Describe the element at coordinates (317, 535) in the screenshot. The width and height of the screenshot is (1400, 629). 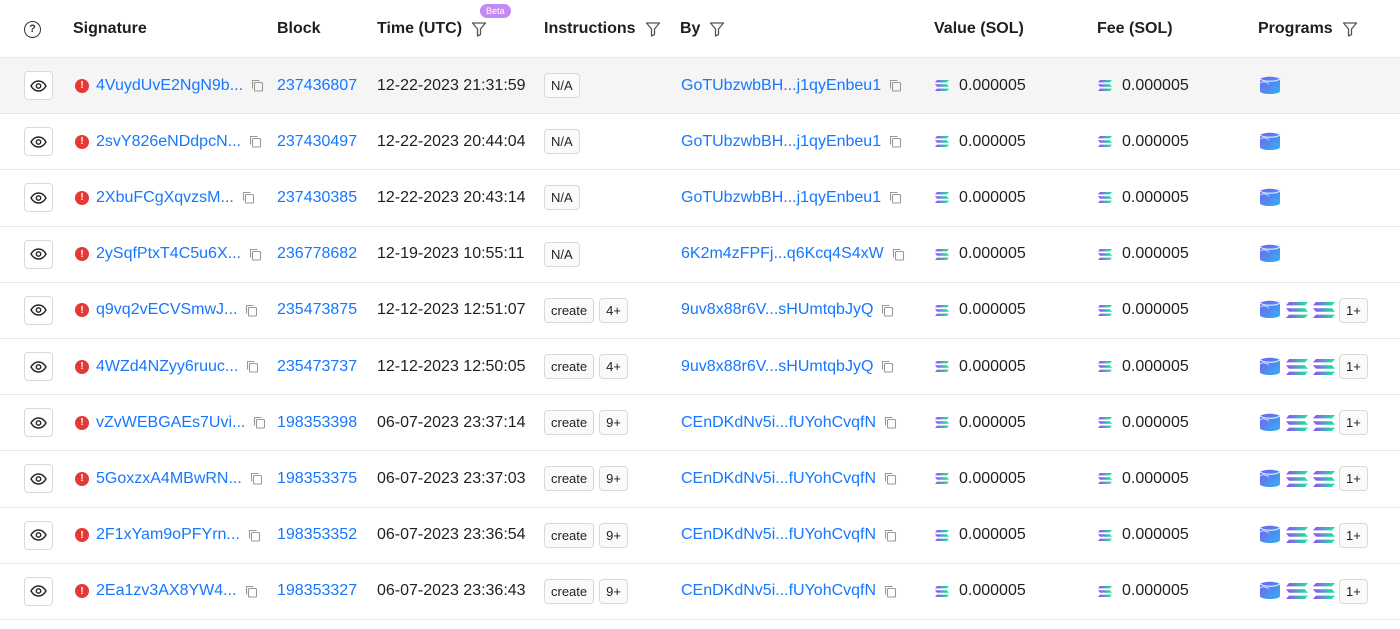
I see `block-link: 198353352` at that location.